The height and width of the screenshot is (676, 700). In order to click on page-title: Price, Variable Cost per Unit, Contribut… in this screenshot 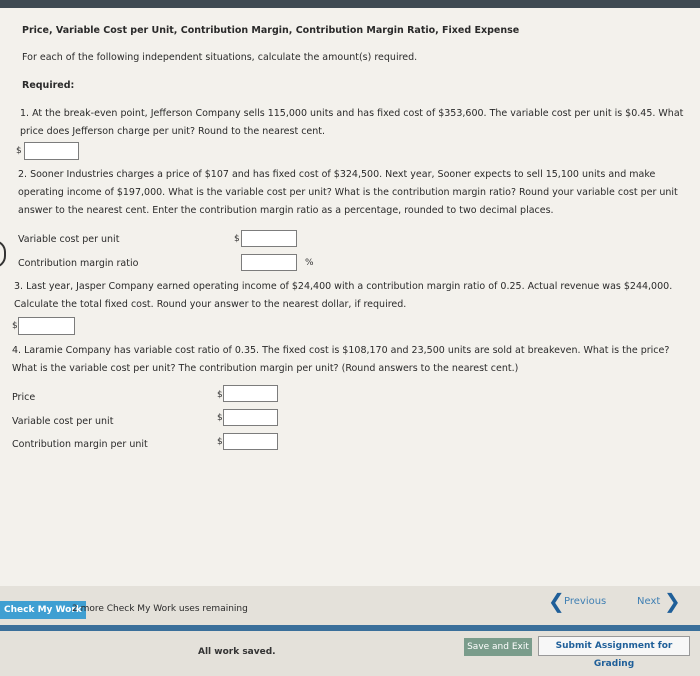, I will do `click(271, 30)`.